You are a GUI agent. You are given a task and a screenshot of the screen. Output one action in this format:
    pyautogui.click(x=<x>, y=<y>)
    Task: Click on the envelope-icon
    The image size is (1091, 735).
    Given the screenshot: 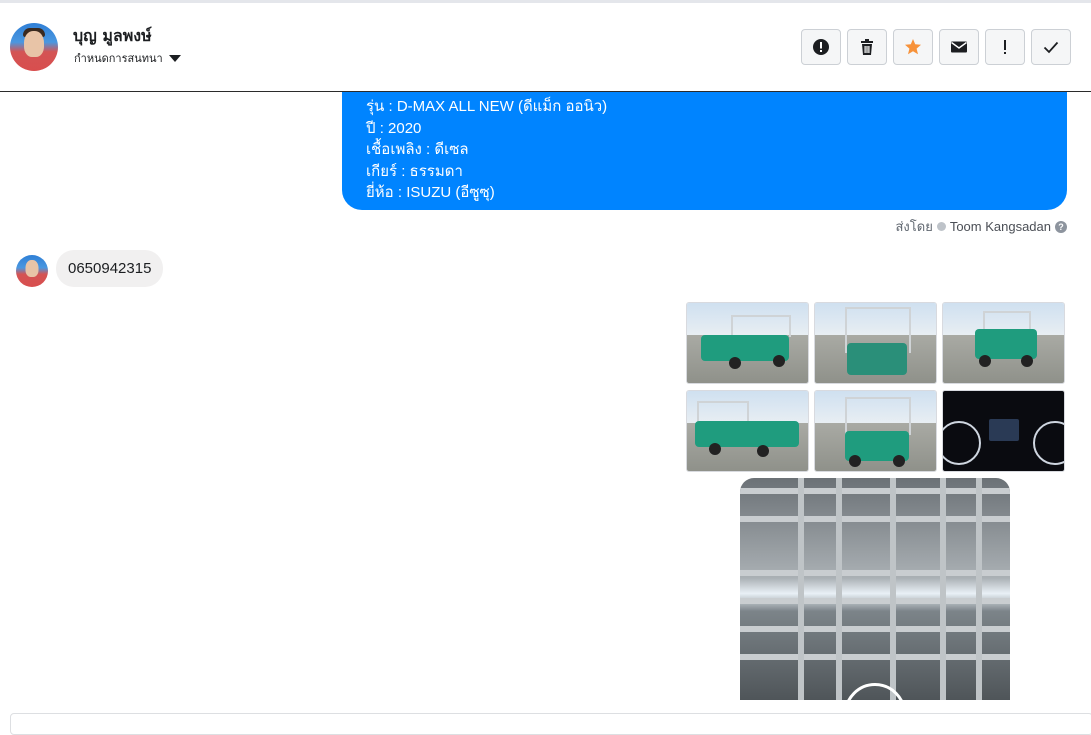 What is the action you would take?
    pyautogui.click(x=959, y=47)
    